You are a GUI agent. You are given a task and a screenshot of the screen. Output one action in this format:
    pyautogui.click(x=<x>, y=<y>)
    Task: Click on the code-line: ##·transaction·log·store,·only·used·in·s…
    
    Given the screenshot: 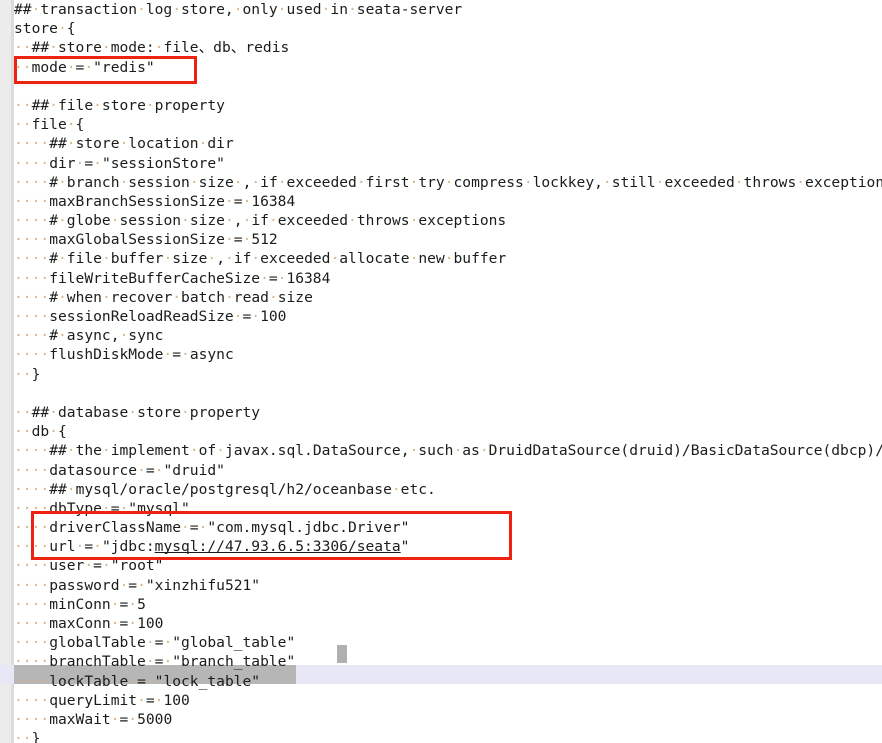 What is the action you would take?
    pyautogui.click(x=448, y=9)
    